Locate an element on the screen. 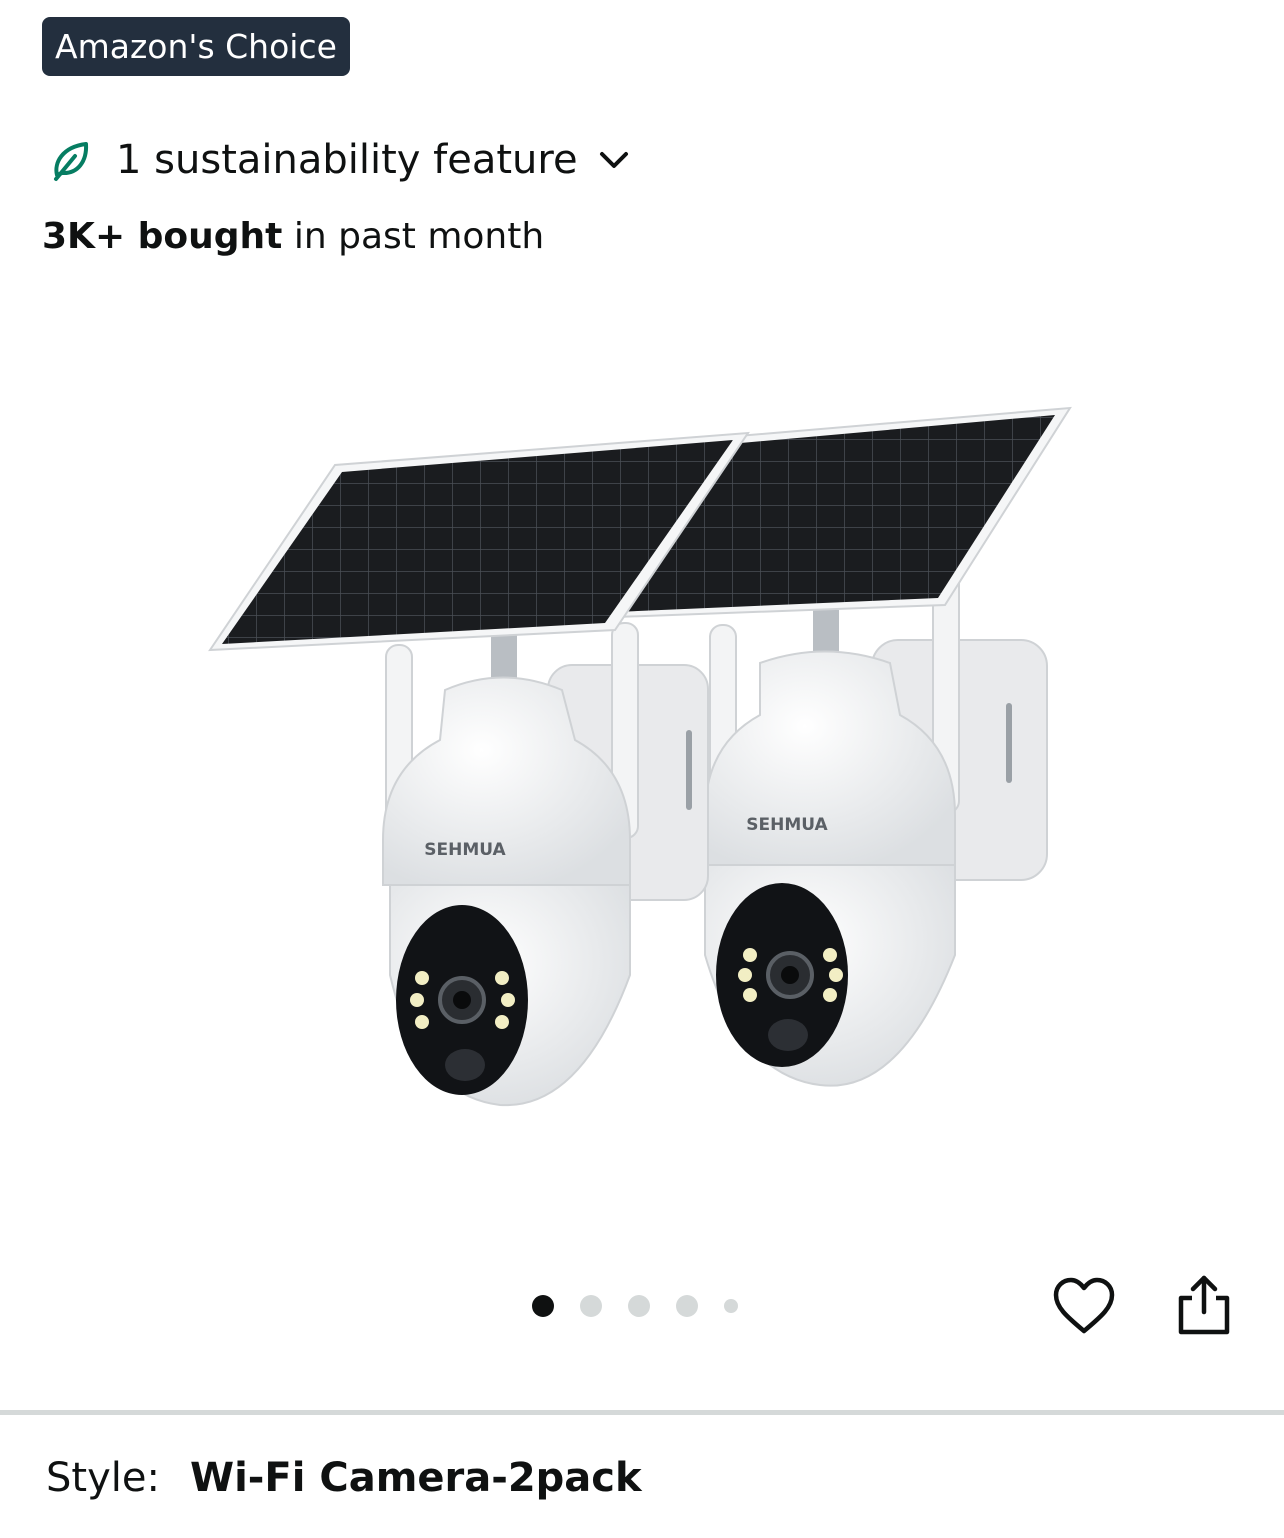 The width and height of the screenshot is (1284, 1538). brand-label-left: SEHMUA is located at coordinates (465, 850).